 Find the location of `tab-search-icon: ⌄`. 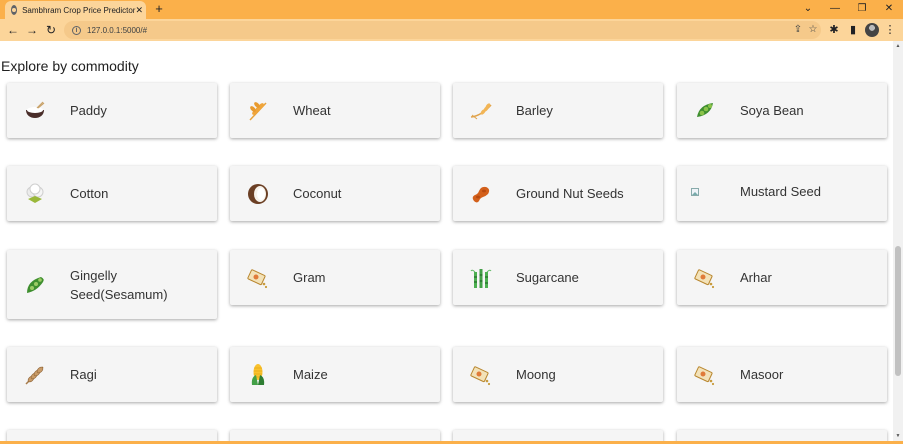

tab-search-icon: ⌄ is located at coordinates (808, 9).